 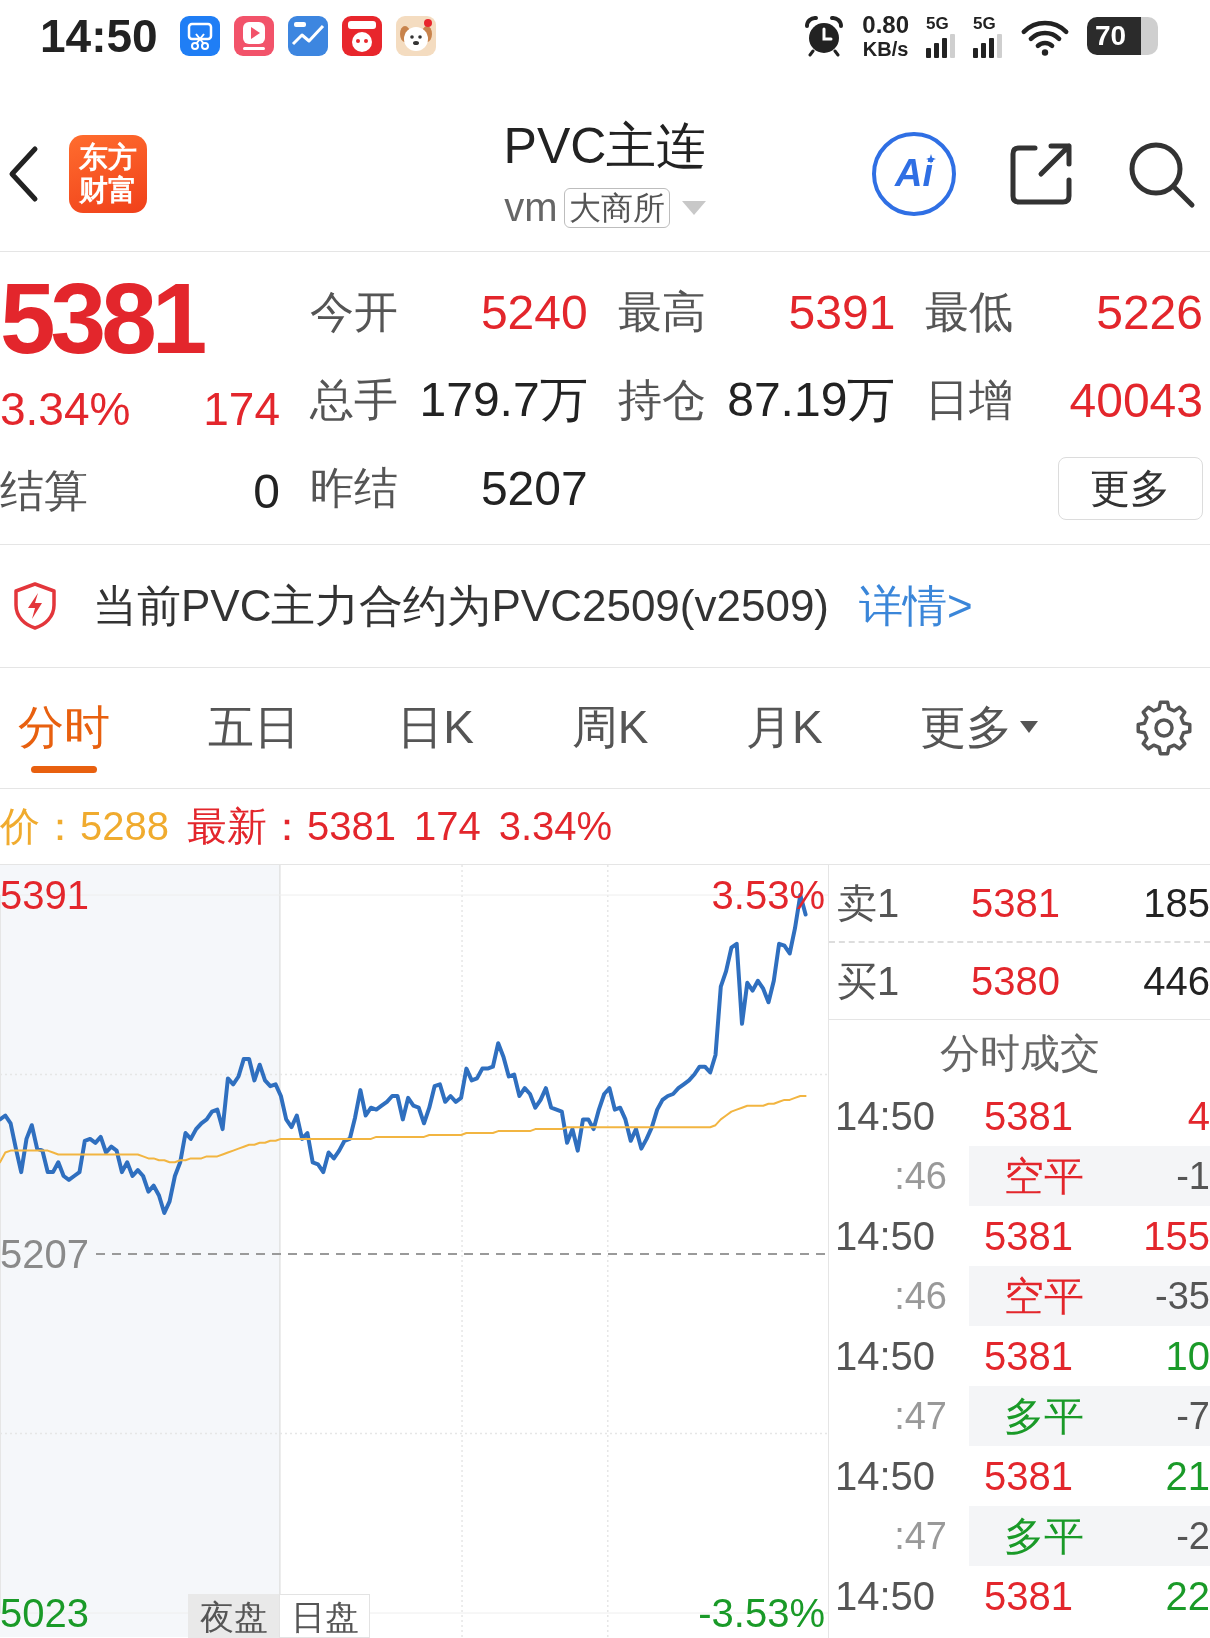 I want to click on stat-label: 结算, so click(x=44, y=490).